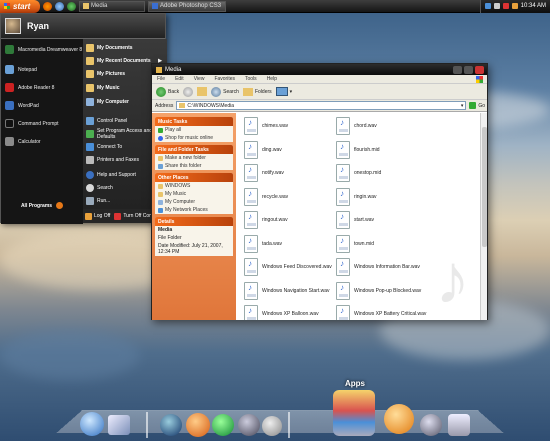 This screenshot has height=441, width=550. I want to click on views-button: ▾, so click(283, 91).